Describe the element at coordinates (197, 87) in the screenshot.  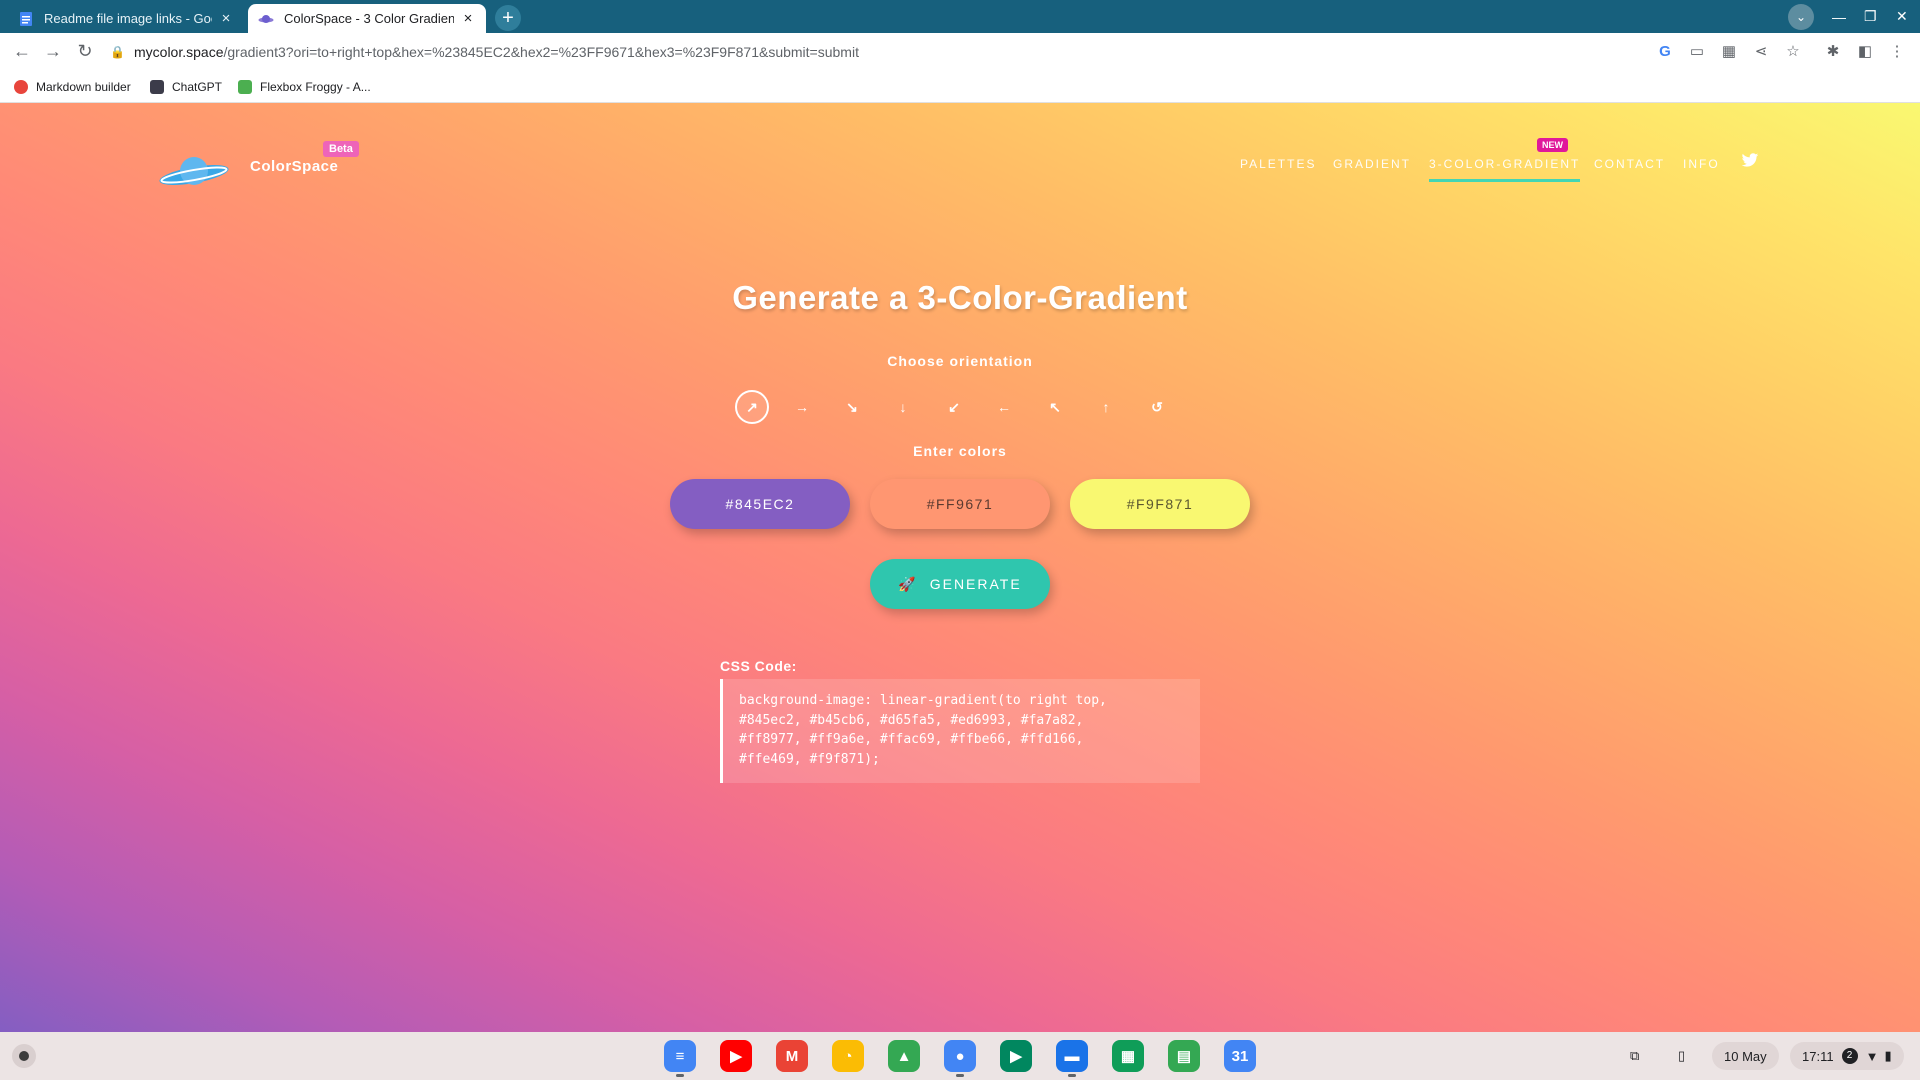
I see `bookmark-label: ChatGPT` at that location.